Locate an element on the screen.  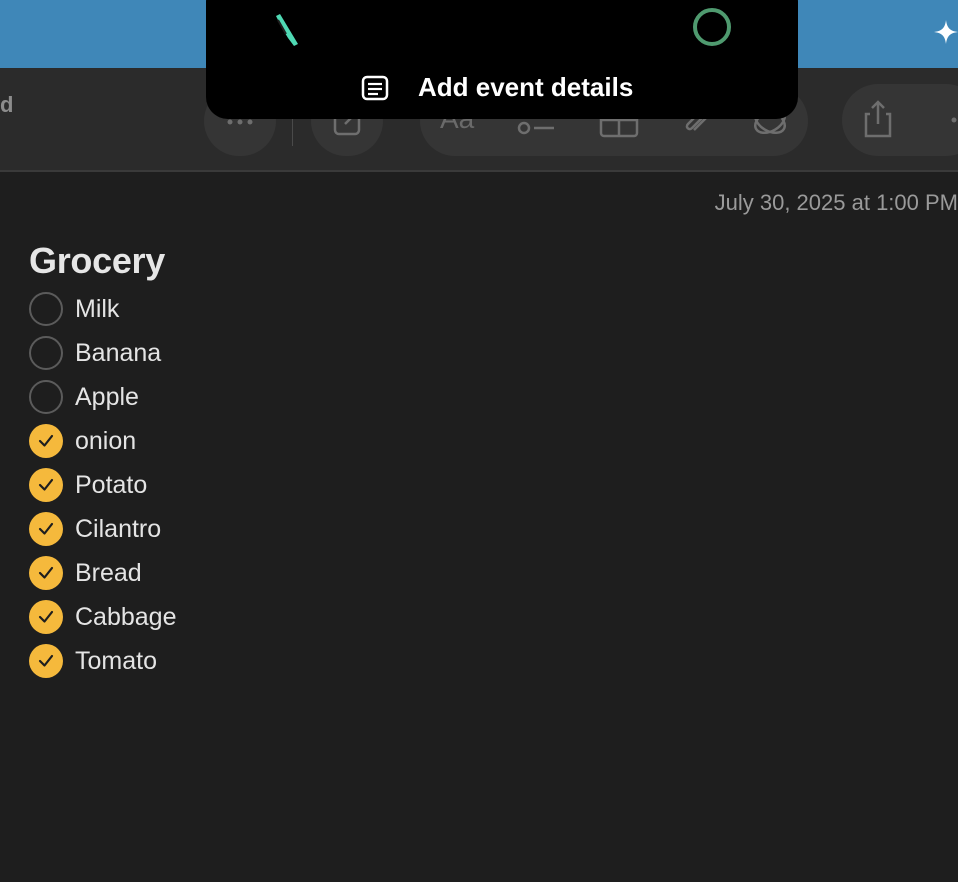
checklist-item: Banana is located at coordinates (102, 353).